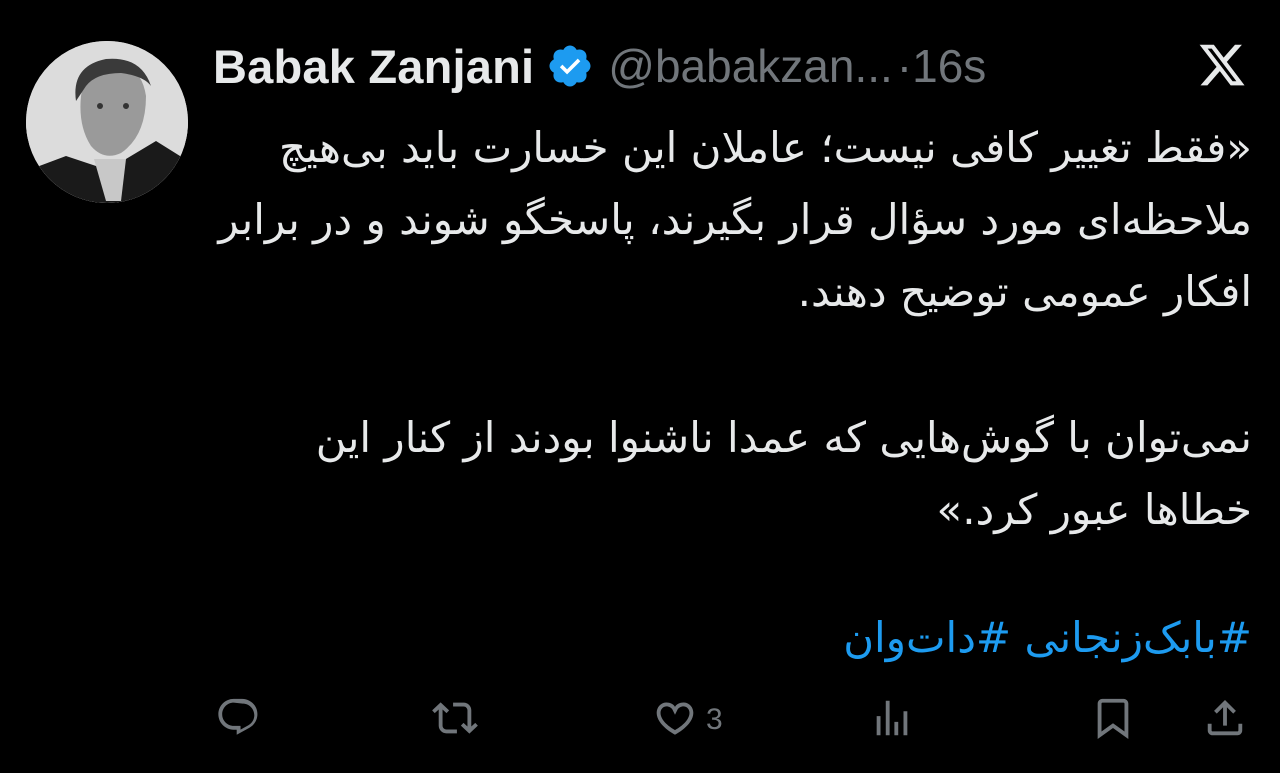  Describe the element at coordinates (373, 66) in the screenshot. I see `author-name: Babak Zanjani` at that location.